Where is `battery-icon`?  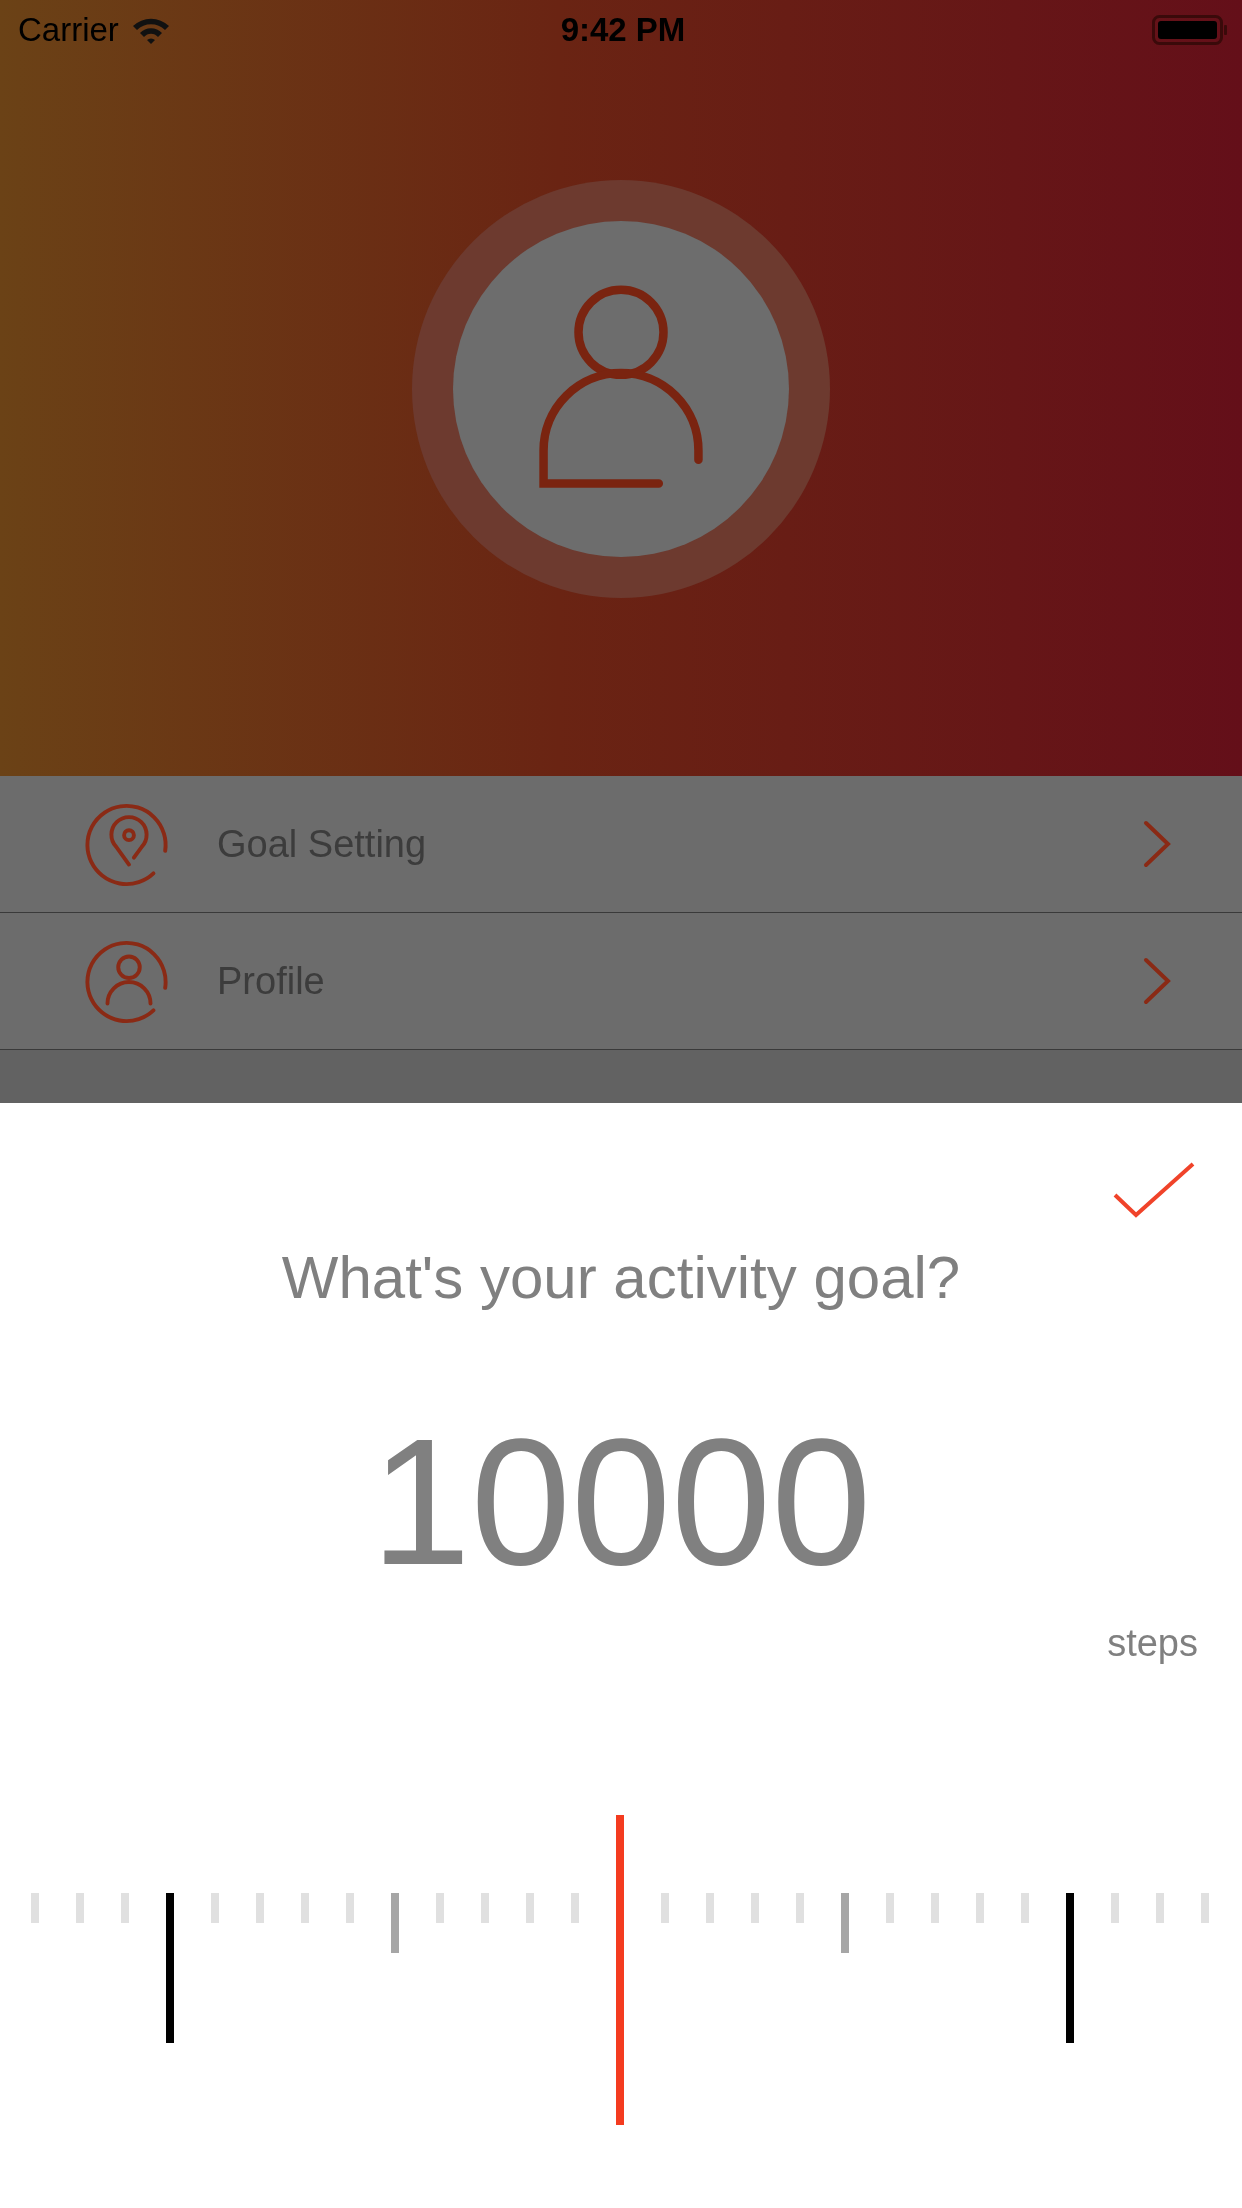 battery-icon is located at coordinates (1190, 30).